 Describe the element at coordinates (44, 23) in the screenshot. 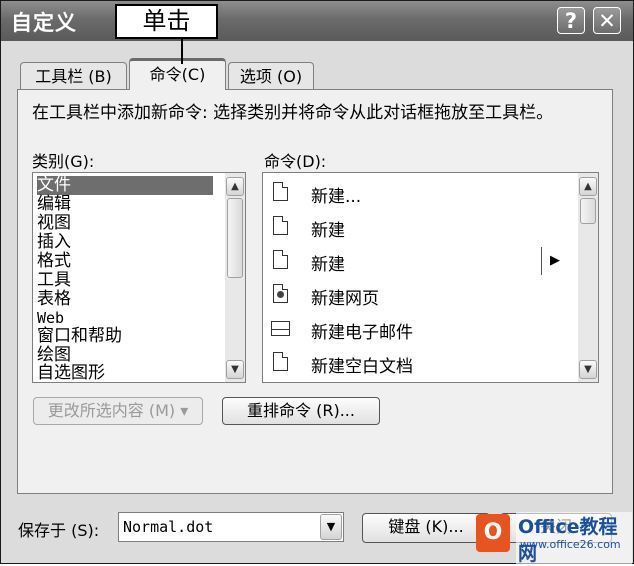

I see `dialog-title: 自定义` at that location.